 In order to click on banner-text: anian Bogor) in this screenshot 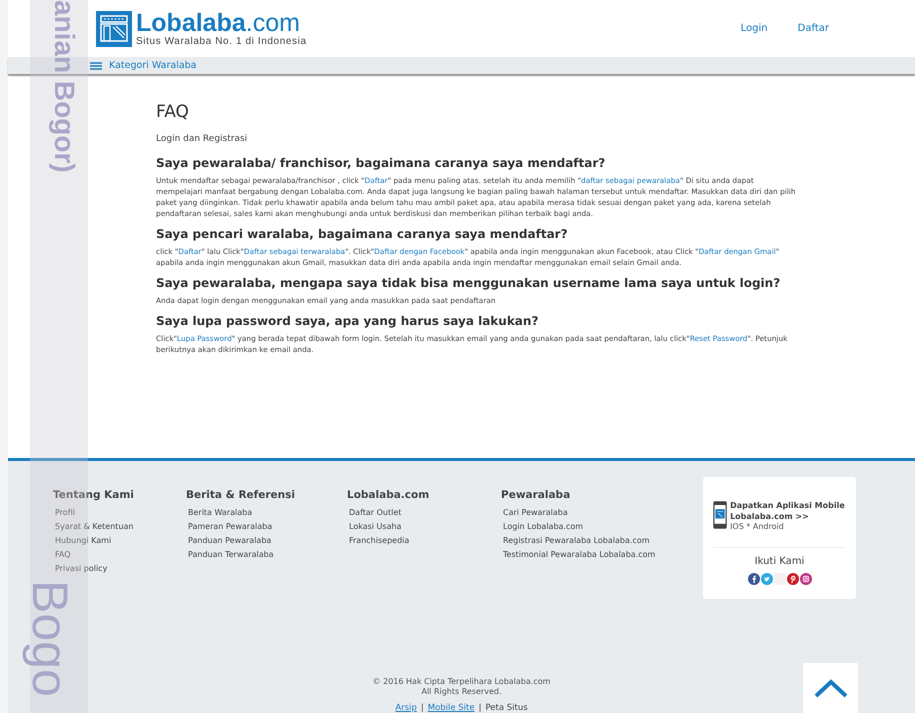, I will do `click(64, 86)`.